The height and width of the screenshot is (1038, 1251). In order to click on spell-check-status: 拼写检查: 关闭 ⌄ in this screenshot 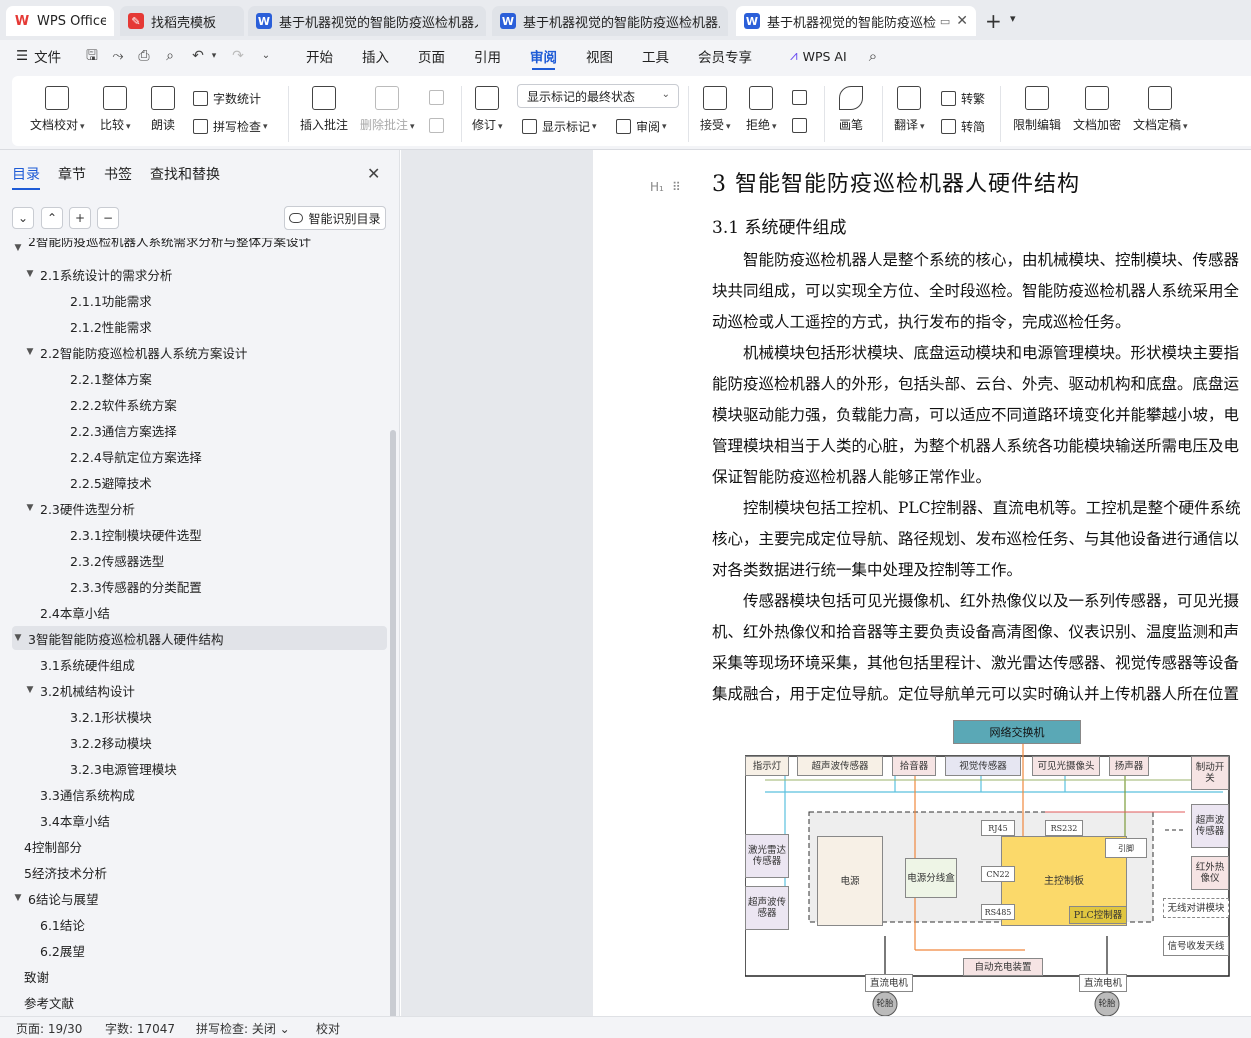, I will do `click(243, 1028)`.